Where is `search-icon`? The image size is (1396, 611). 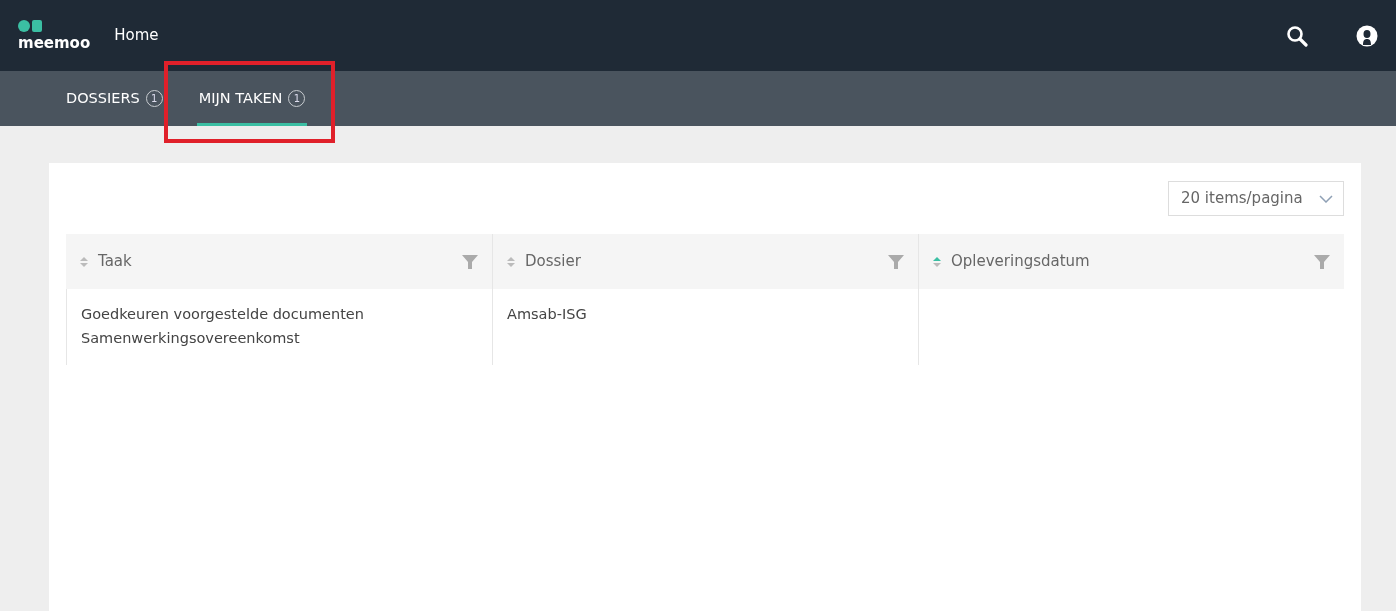 search-icon is located at coordinates (1297, 35).